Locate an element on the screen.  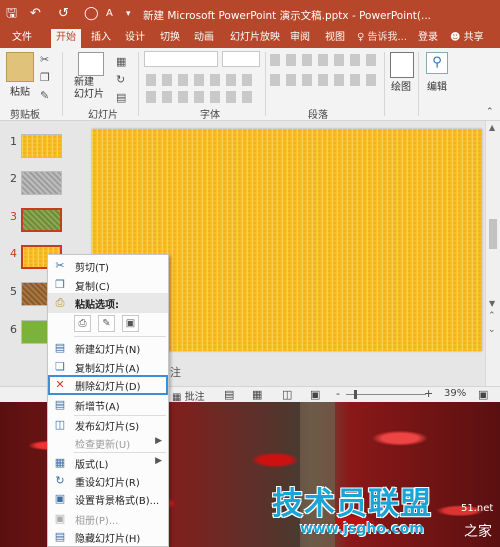
watermark-url: www.jsgho.com is located at coordinates (362, 529).